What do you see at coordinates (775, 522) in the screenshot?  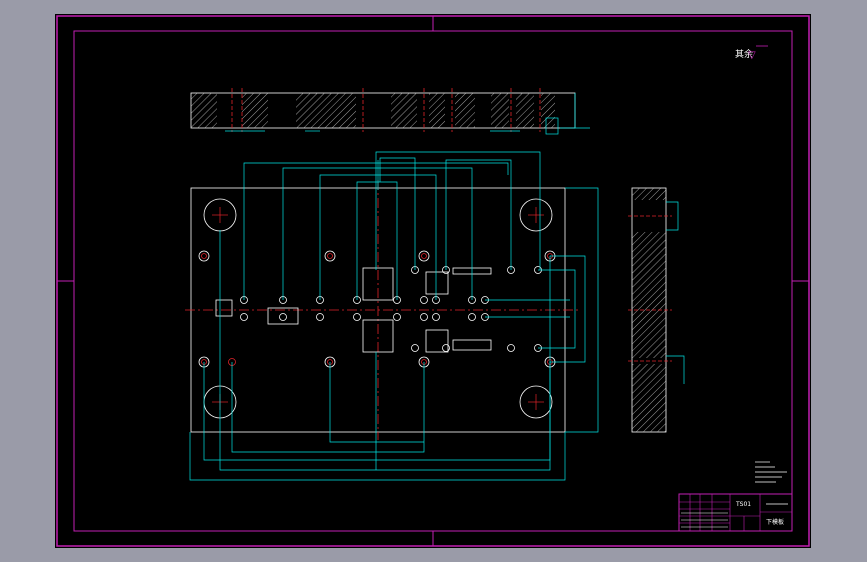 I see `part-name: 下模板` at bounding box center [775, 522].